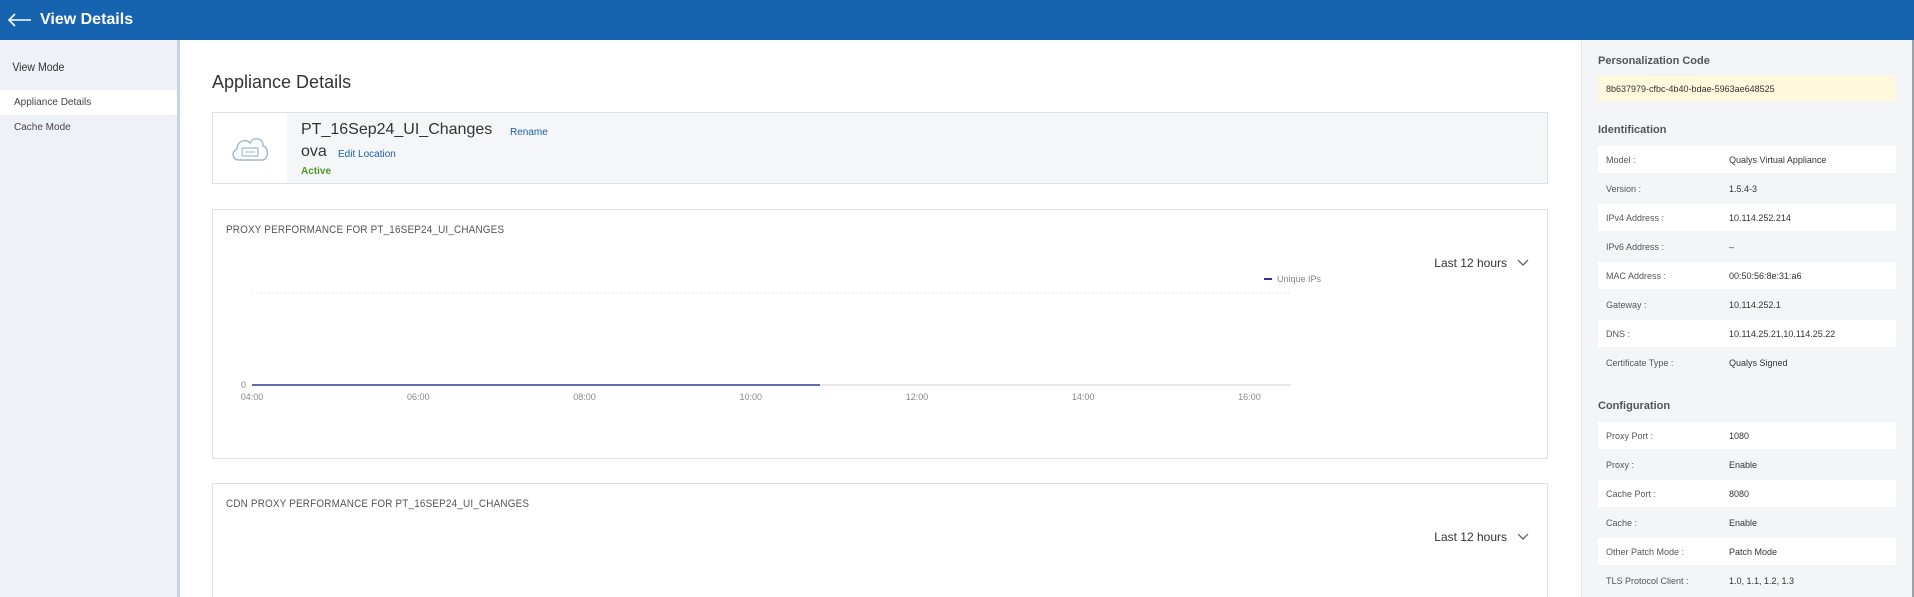  Describe the element at coordinates (88, 102) in the screenshot. I see `sidebar-item-appliance-details: Appliance Details` at that location.